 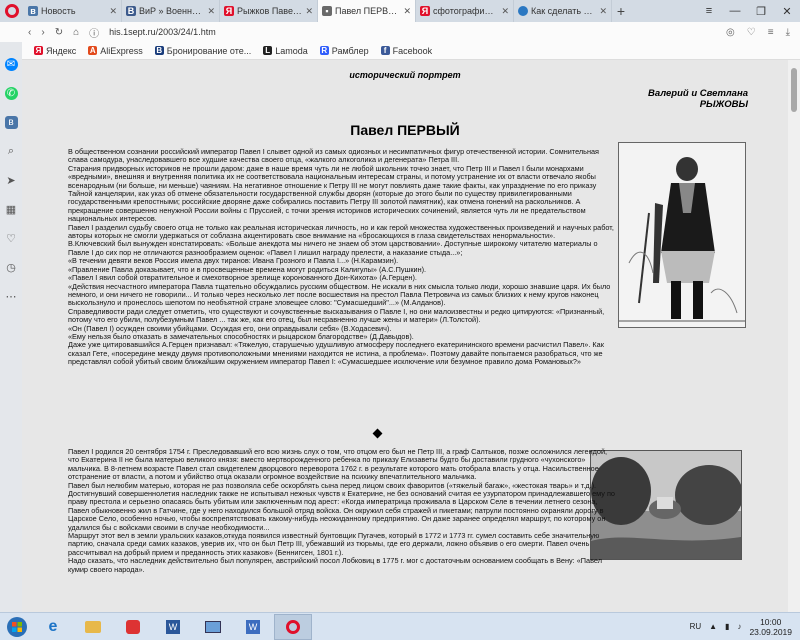 What do you see at coordinates (523, 11) in the screenshot?
I see `dot-icon` at bounding box center [523, 11].